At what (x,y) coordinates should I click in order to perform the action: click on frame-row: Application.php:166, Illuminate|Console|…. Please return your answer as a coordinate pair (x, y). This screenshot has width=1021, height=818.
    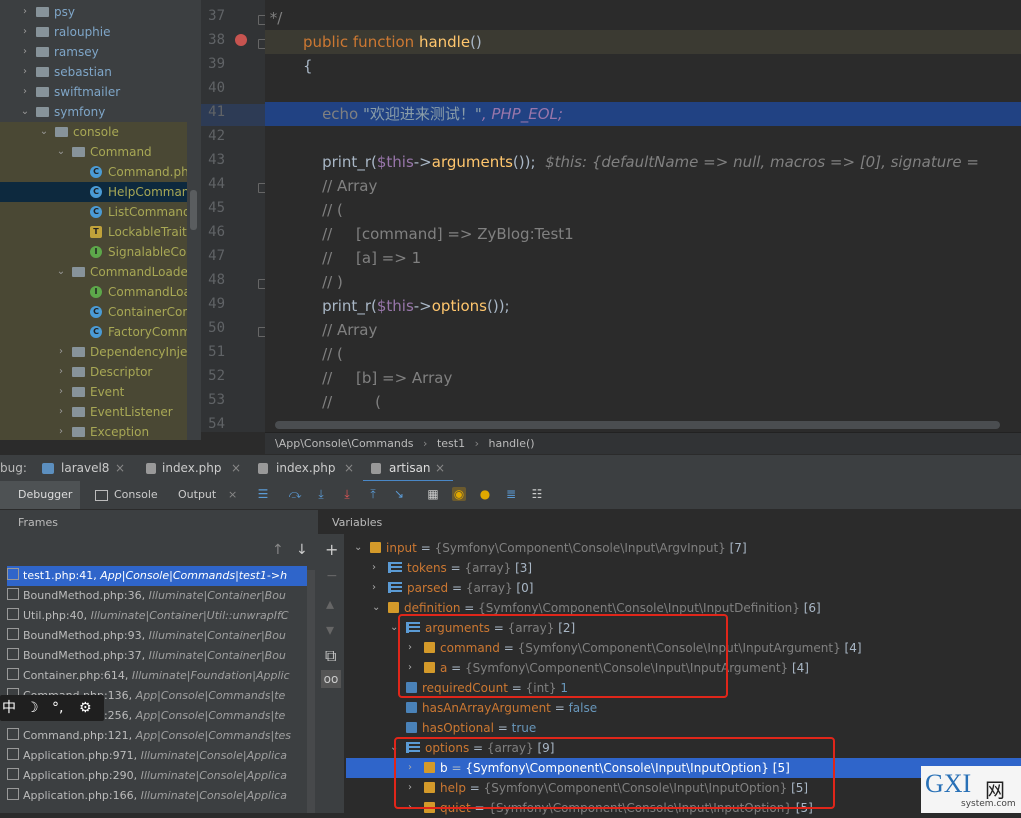
    Looking at the image, I should click on (157, 796).